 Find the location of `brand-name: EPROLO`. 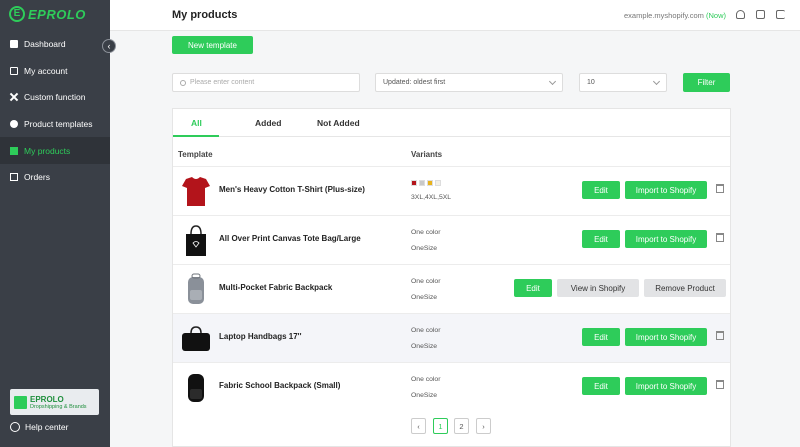

brand-name: EPROLO is located at coordinates (57, 14).